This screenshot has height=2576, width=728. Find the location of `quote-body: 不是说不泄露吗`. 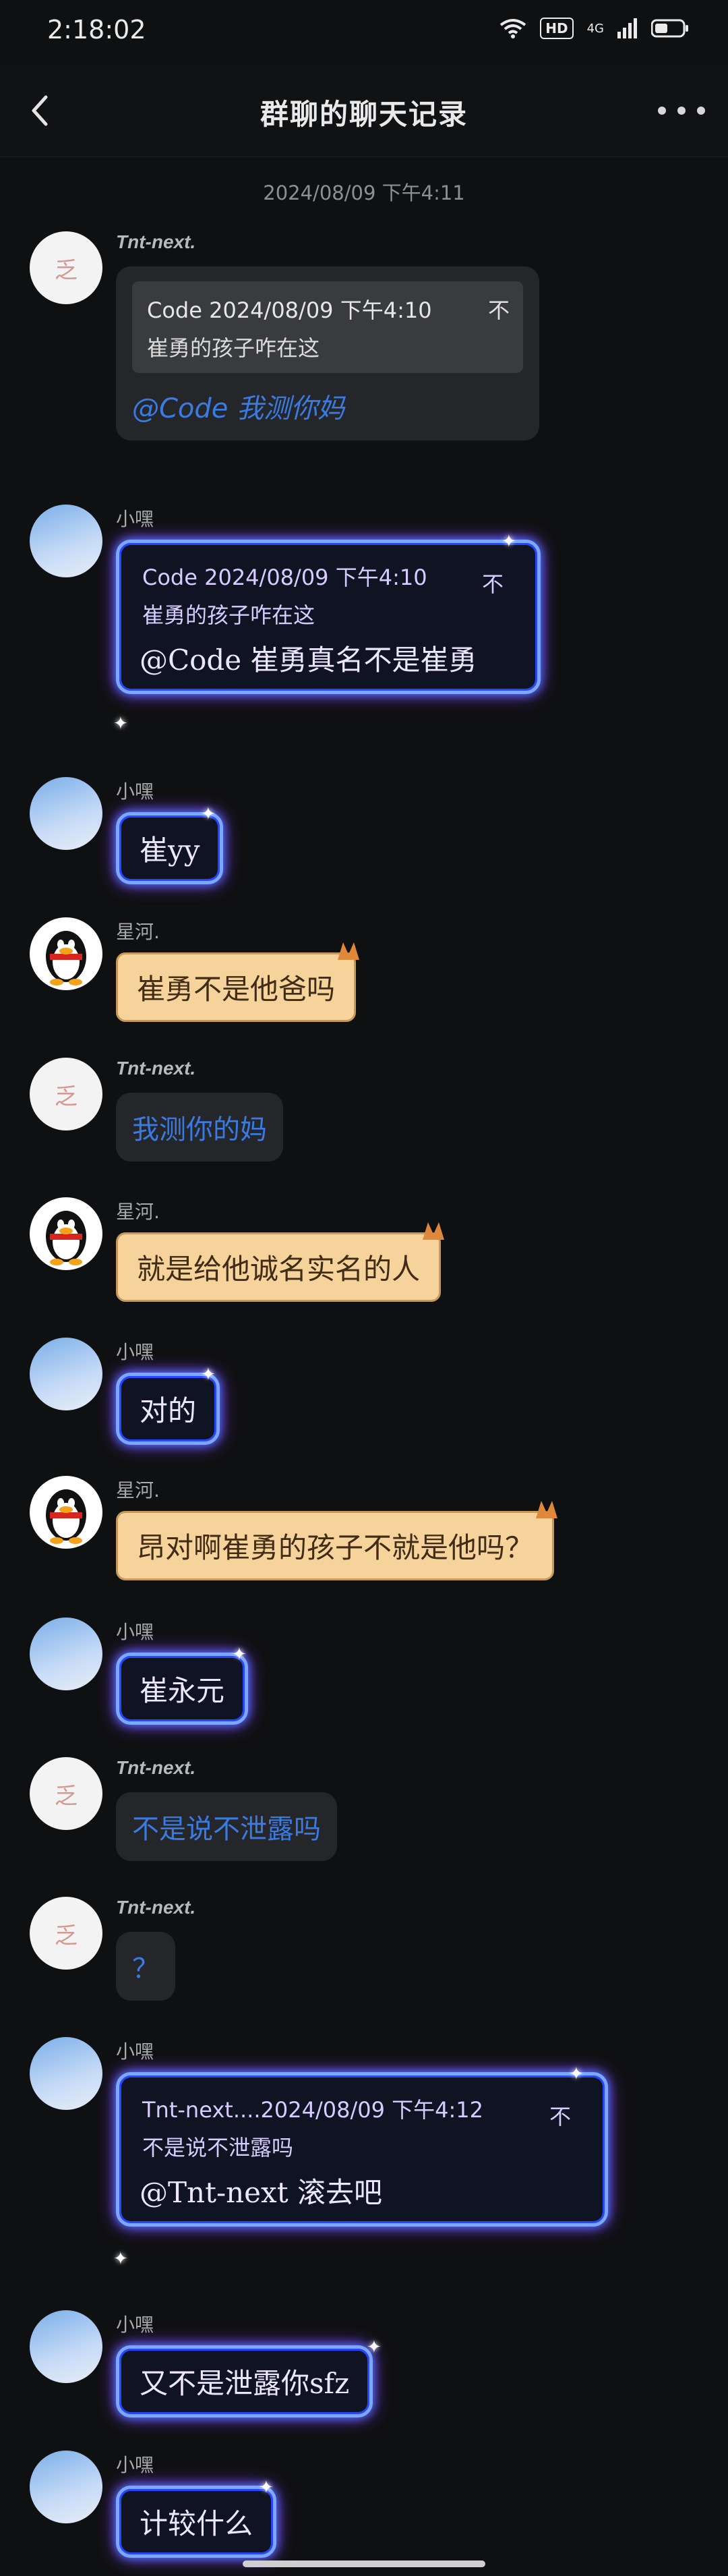

quote-body: 不是说不泄露吗 is located at coordinates (218, 2147).